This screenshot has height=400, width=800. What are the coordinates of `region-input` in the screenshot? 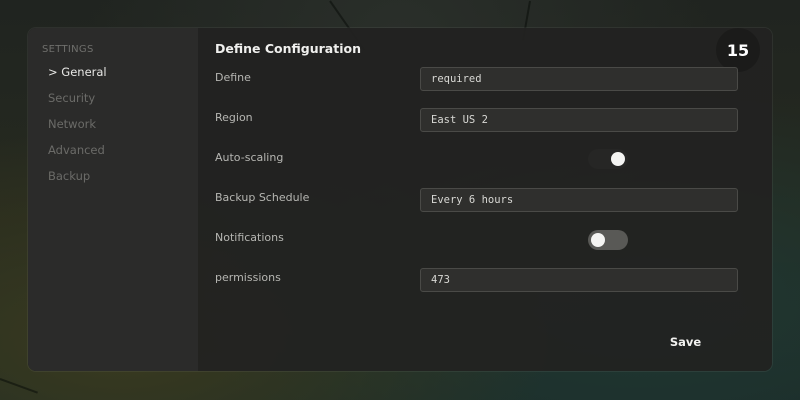 It's located at (579, 120).